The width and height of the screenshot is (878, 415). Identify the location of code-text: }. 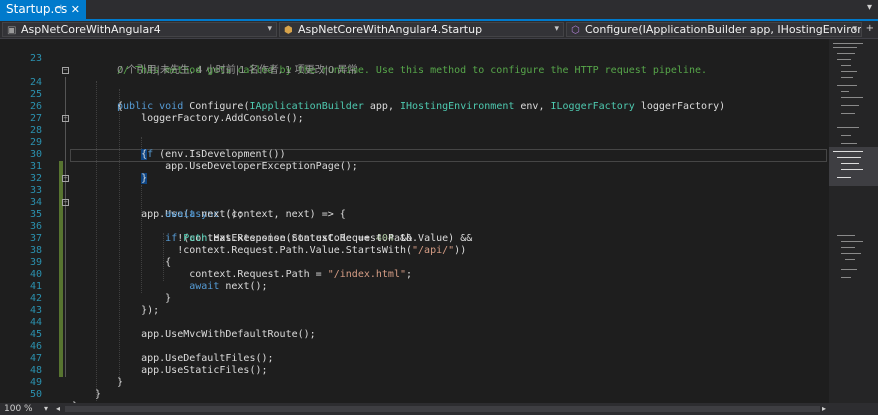
(98, 394).